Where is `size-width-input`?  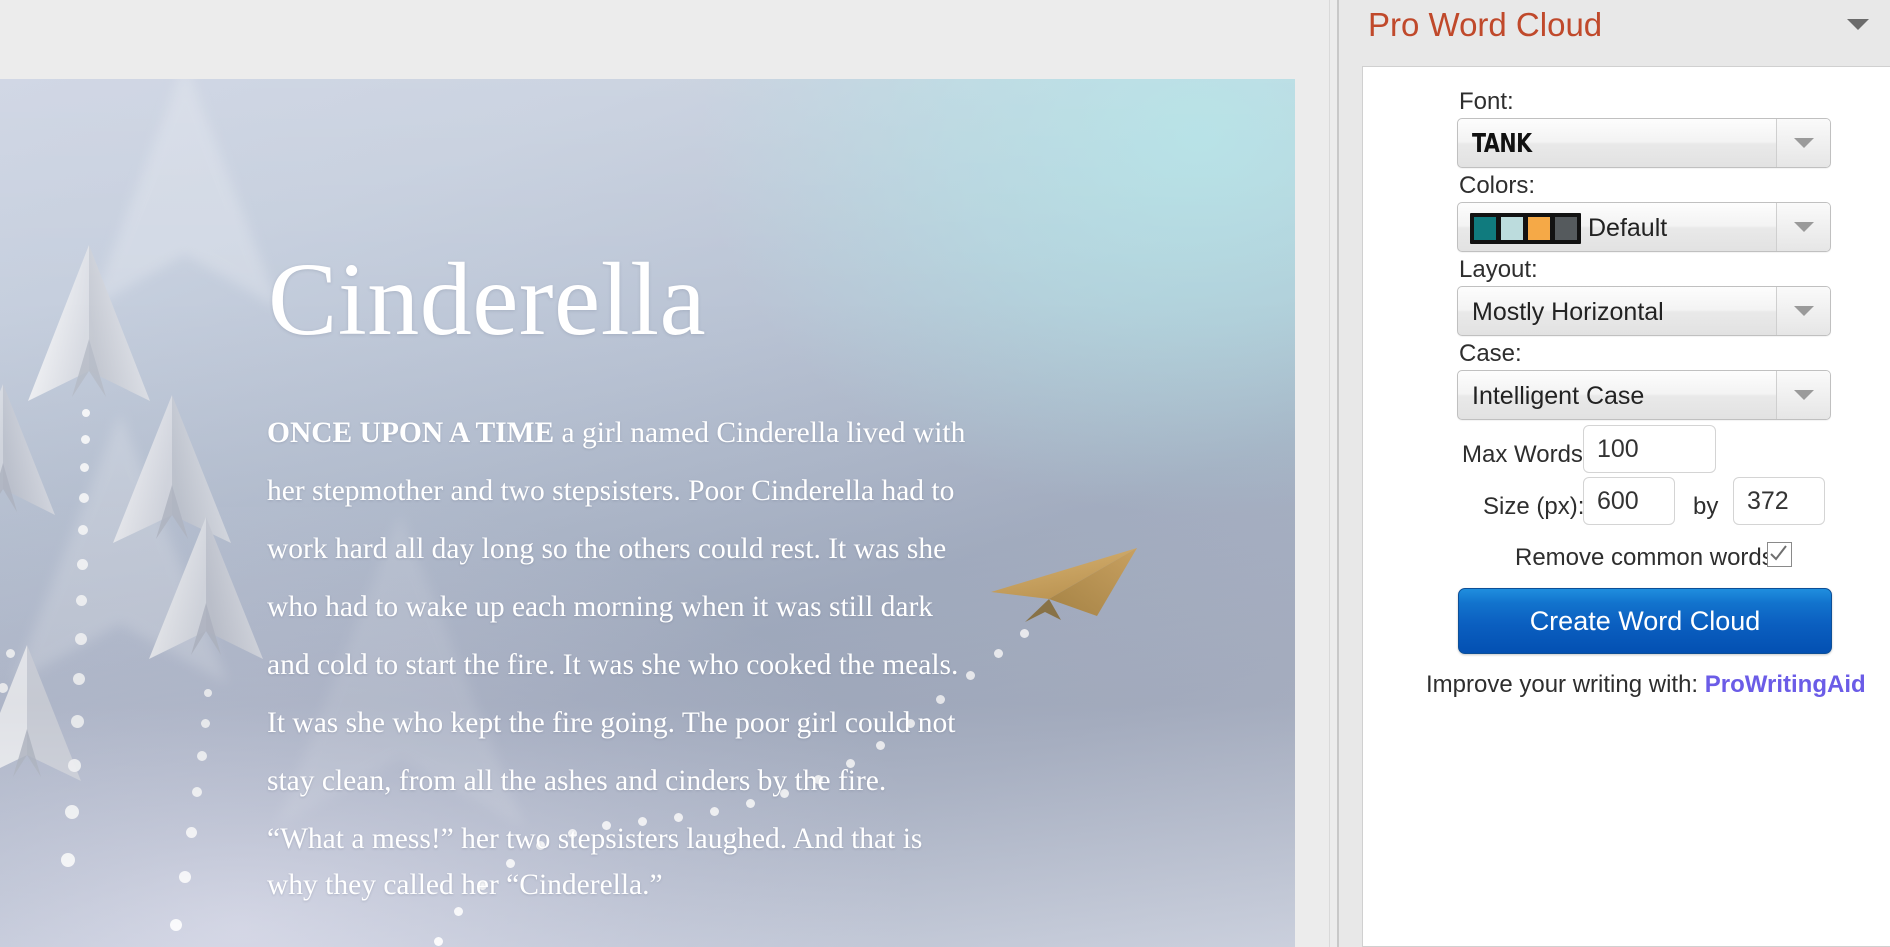 size-width-input is located at coordinates (1629, 501).